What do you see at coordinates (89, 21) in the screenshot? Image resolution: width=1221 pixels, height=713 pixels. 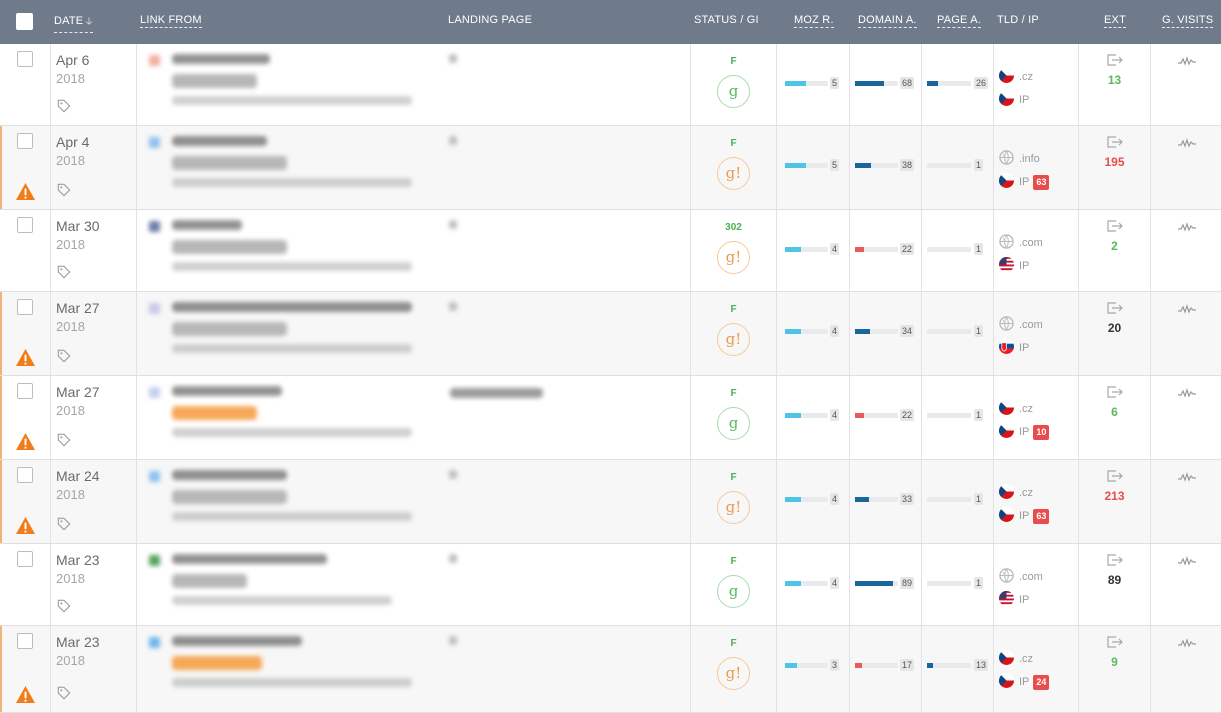 I see `sort-down-icon: 🡣` at bounding box center [89, 21].